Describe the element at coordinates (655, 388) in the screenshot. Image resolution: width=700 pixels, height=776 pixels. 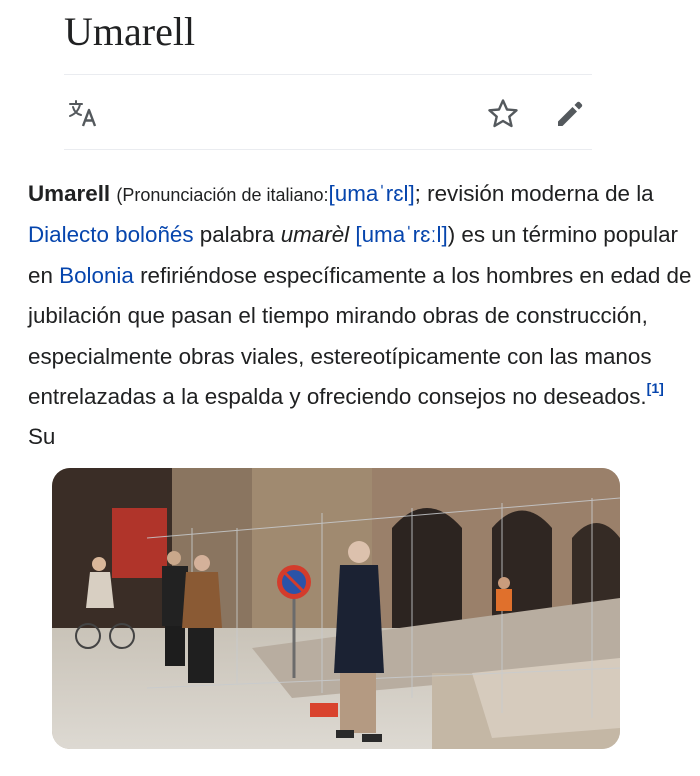
I see `reference-link: [1]` at that location.